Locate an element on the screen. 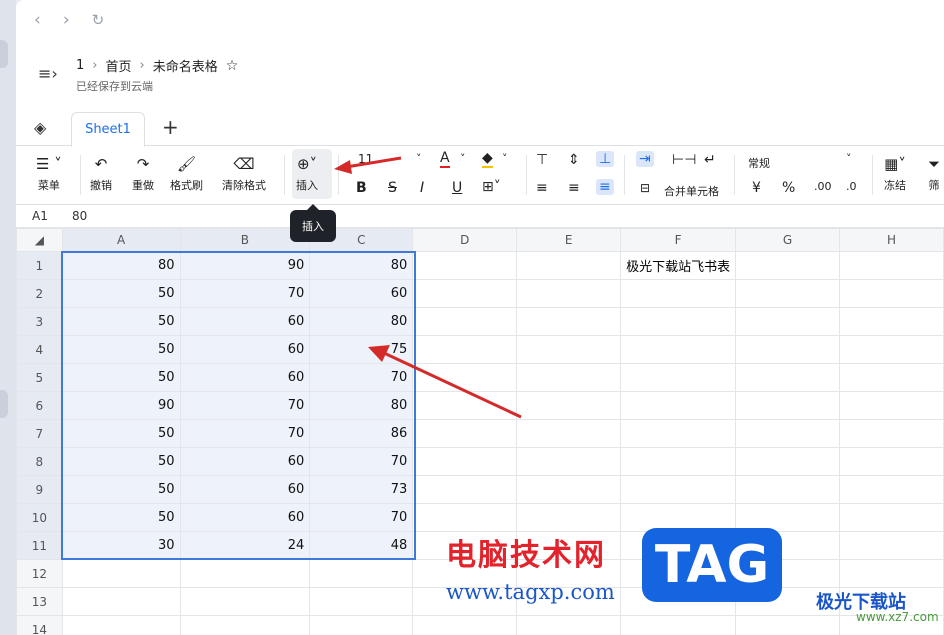 This screenshot has height=635, width=944. align-top-icon: ⊤ is located at coordinates (542, 160).